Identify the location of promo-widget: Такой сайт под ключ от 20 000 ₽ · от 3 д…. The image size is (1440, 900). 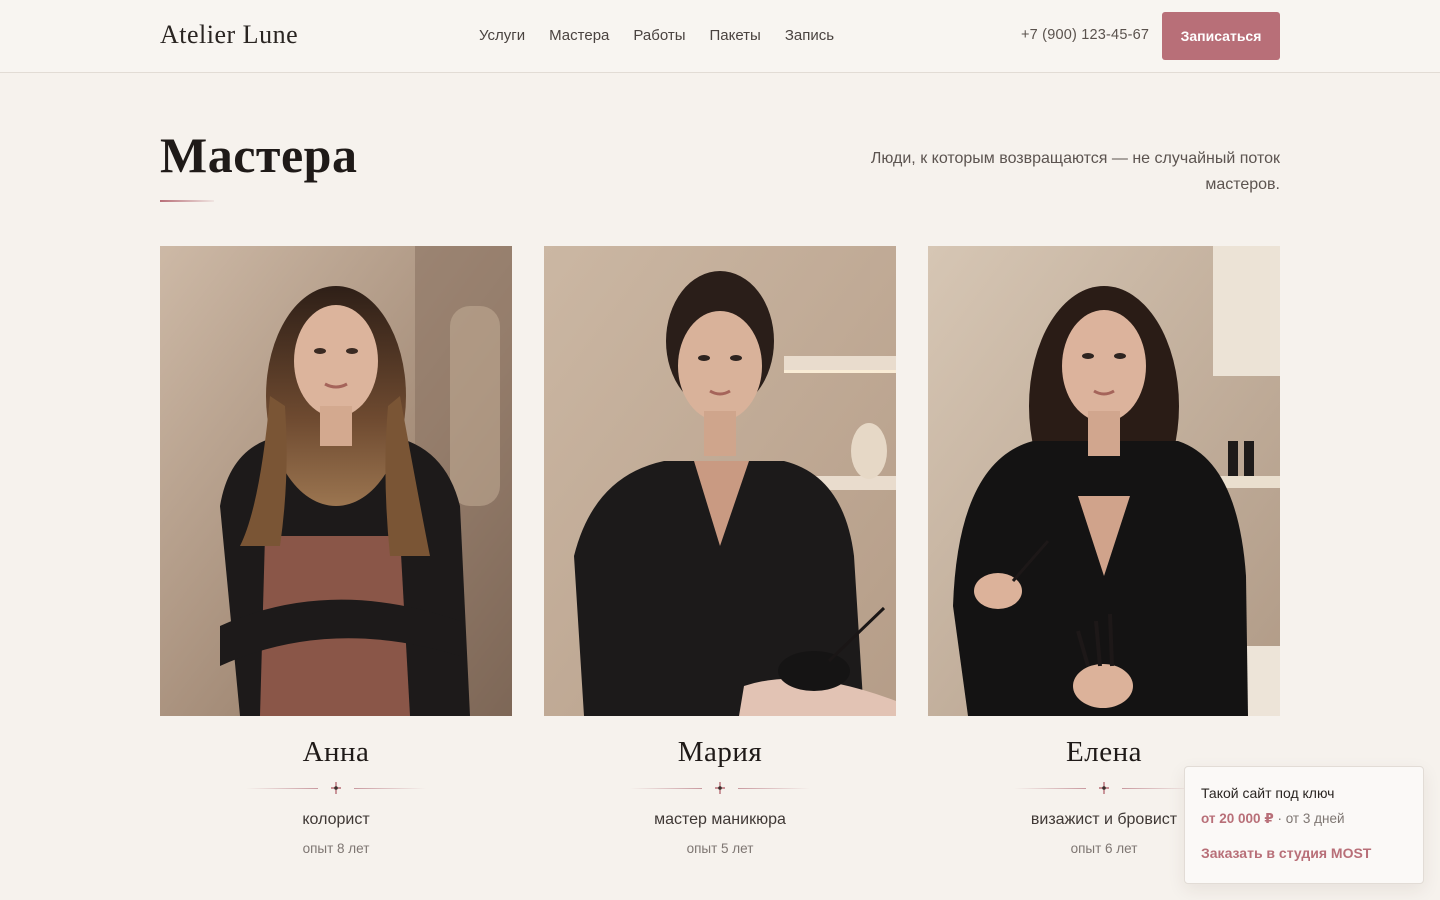
(1304, 825).